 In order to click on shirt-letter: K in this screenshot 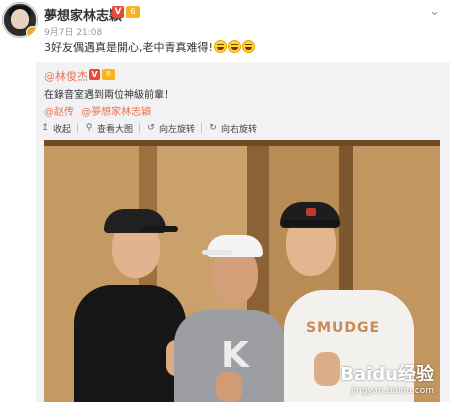, I will do `click(235, 355)`.